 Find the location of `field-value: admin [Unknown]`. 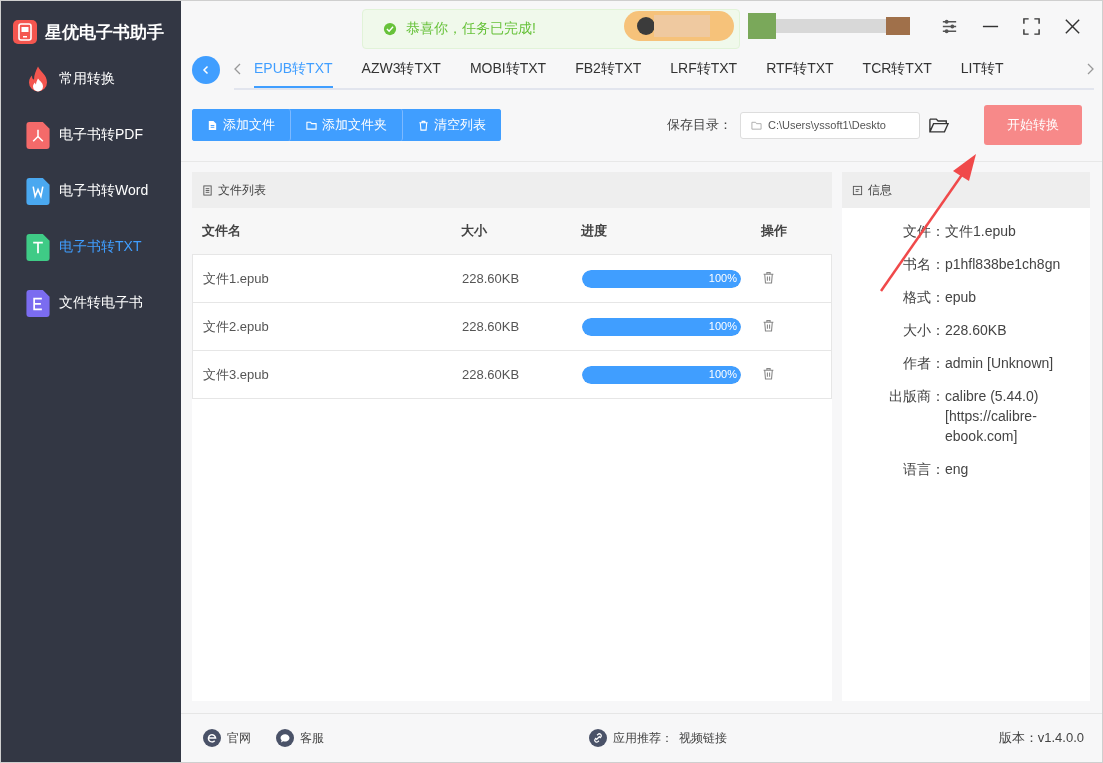

field-value: admin [Unknown] is located at coordinates (1000, 363).